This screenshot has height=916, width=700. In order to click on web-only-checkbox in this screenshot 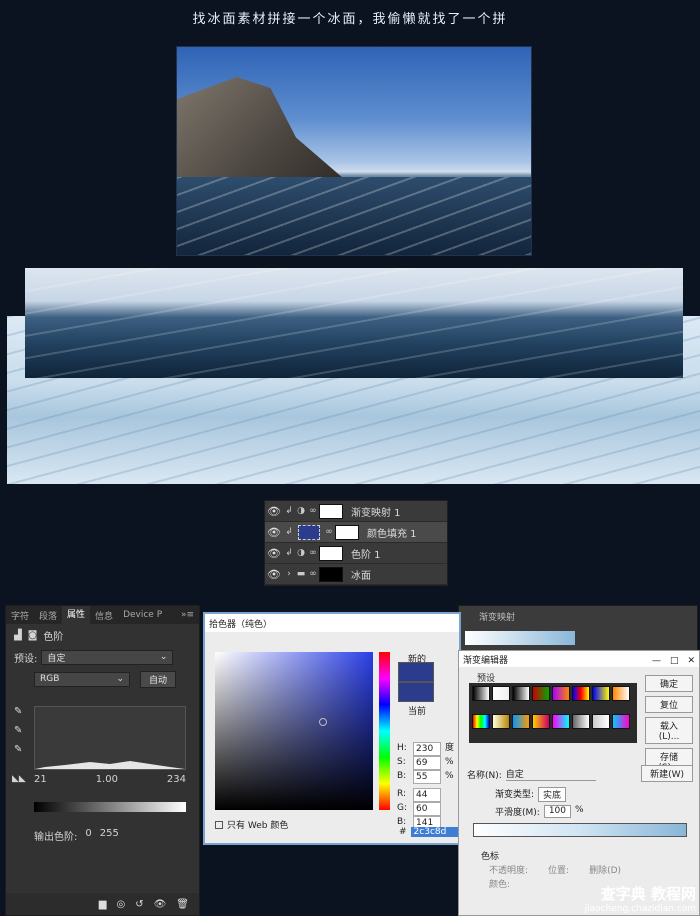, I will do `click(219, 824)`.